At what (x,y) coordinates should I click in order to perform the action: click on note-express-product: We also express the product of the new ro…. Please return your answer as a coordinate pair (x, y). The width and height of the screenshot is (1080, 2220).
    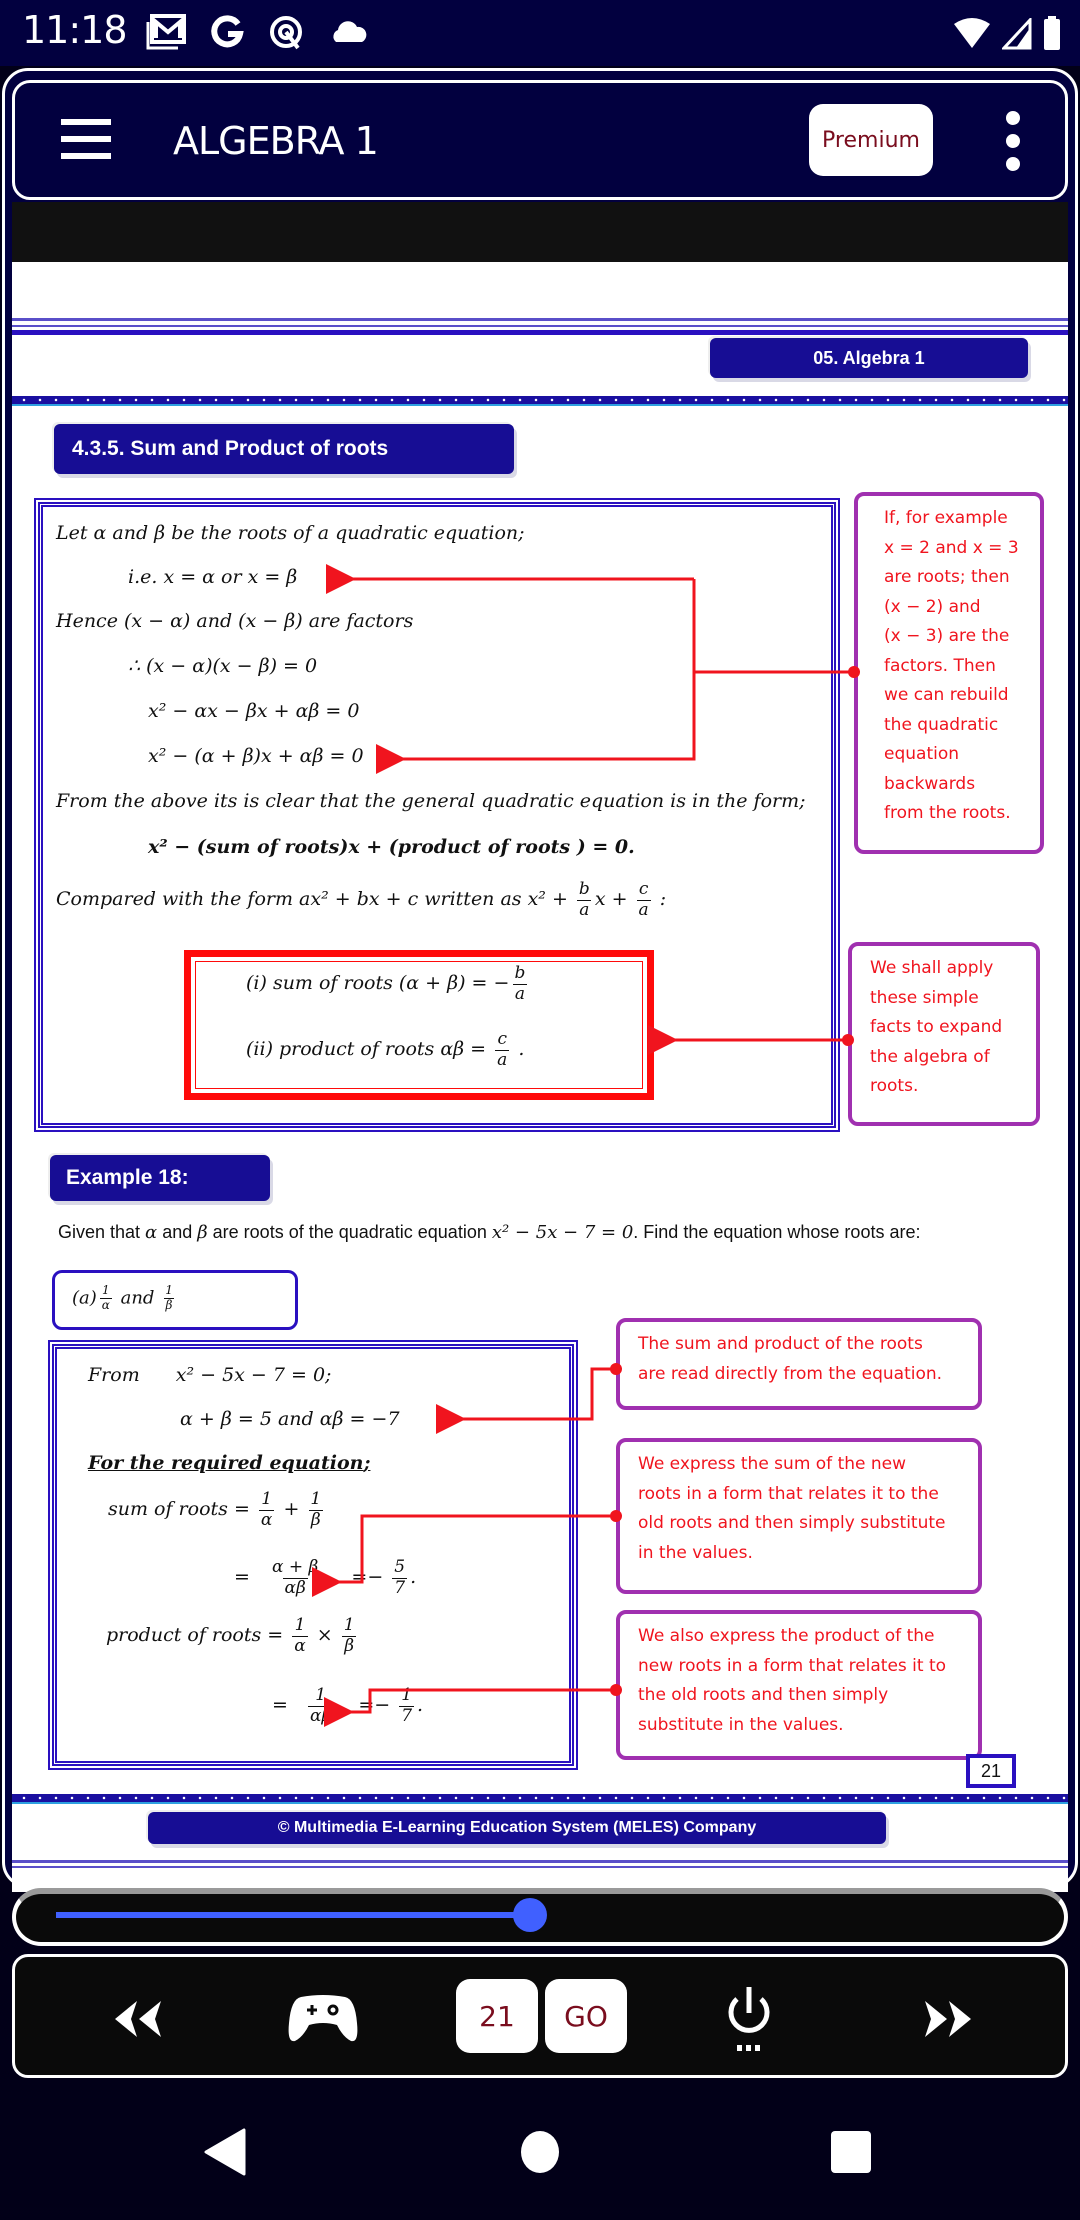
    Looking at the image, I should click on (799, 1685).